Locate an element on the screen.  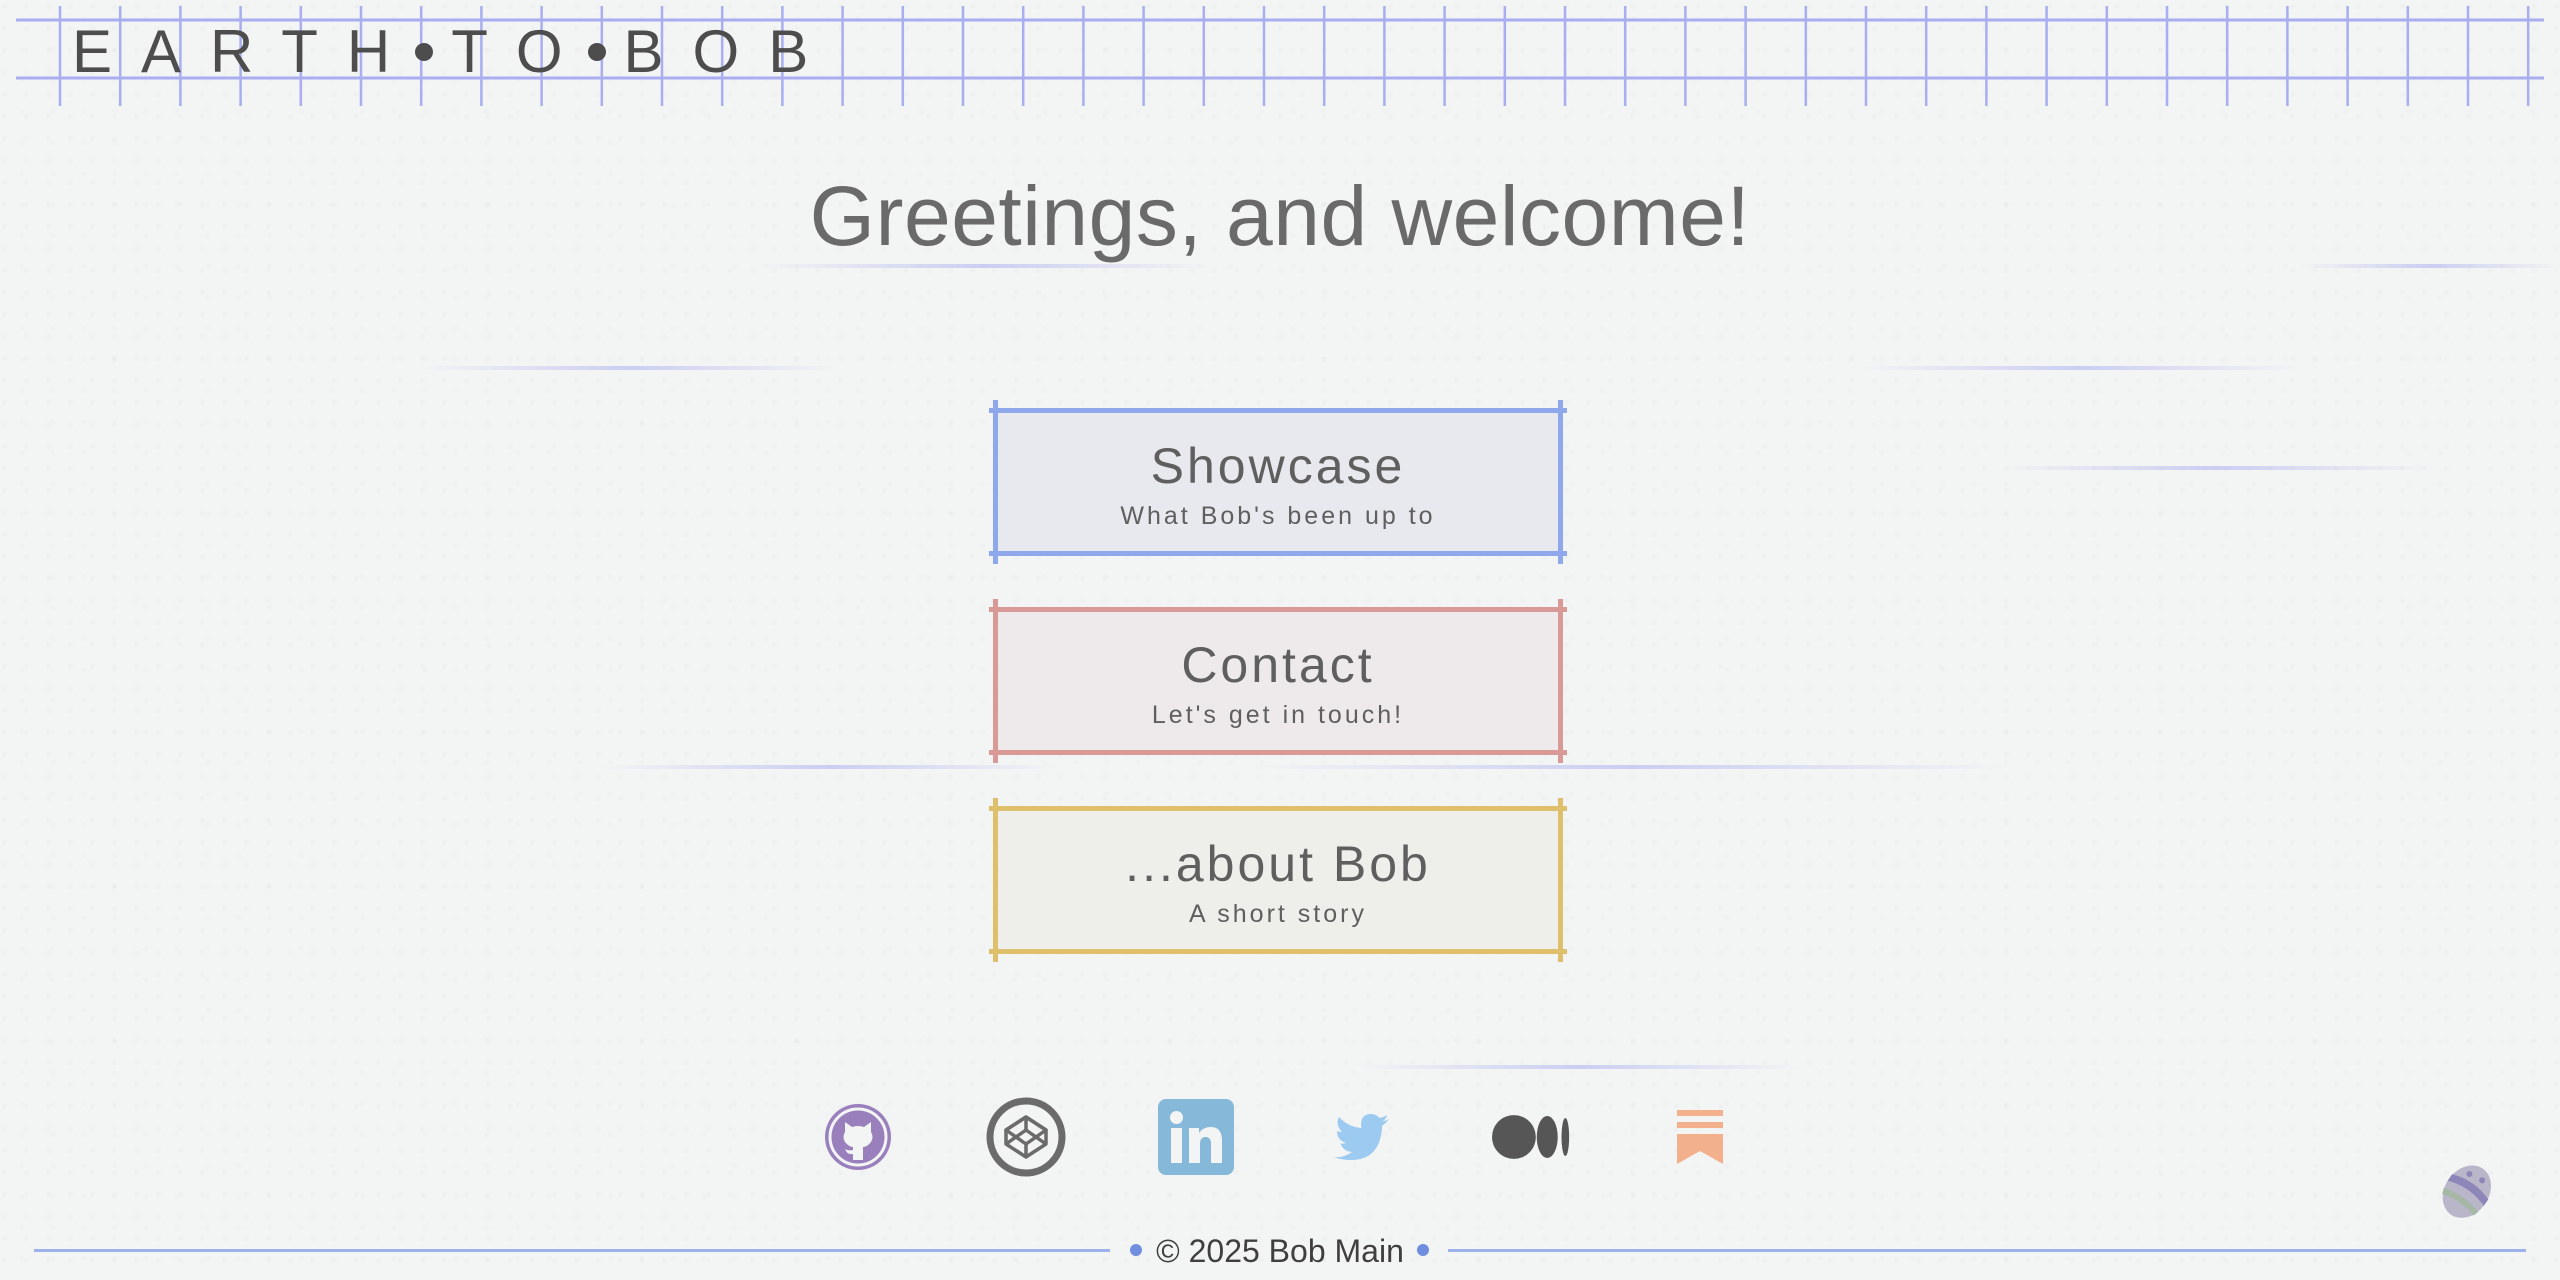
codepen-link is located at coordinates (1026, 1137).